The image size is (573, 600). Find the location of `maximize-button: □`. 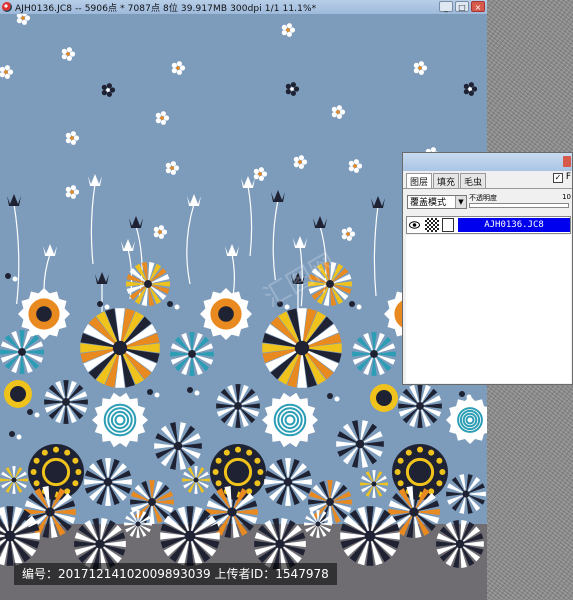

maximize-button: □ is located at coordinates (462, 6).